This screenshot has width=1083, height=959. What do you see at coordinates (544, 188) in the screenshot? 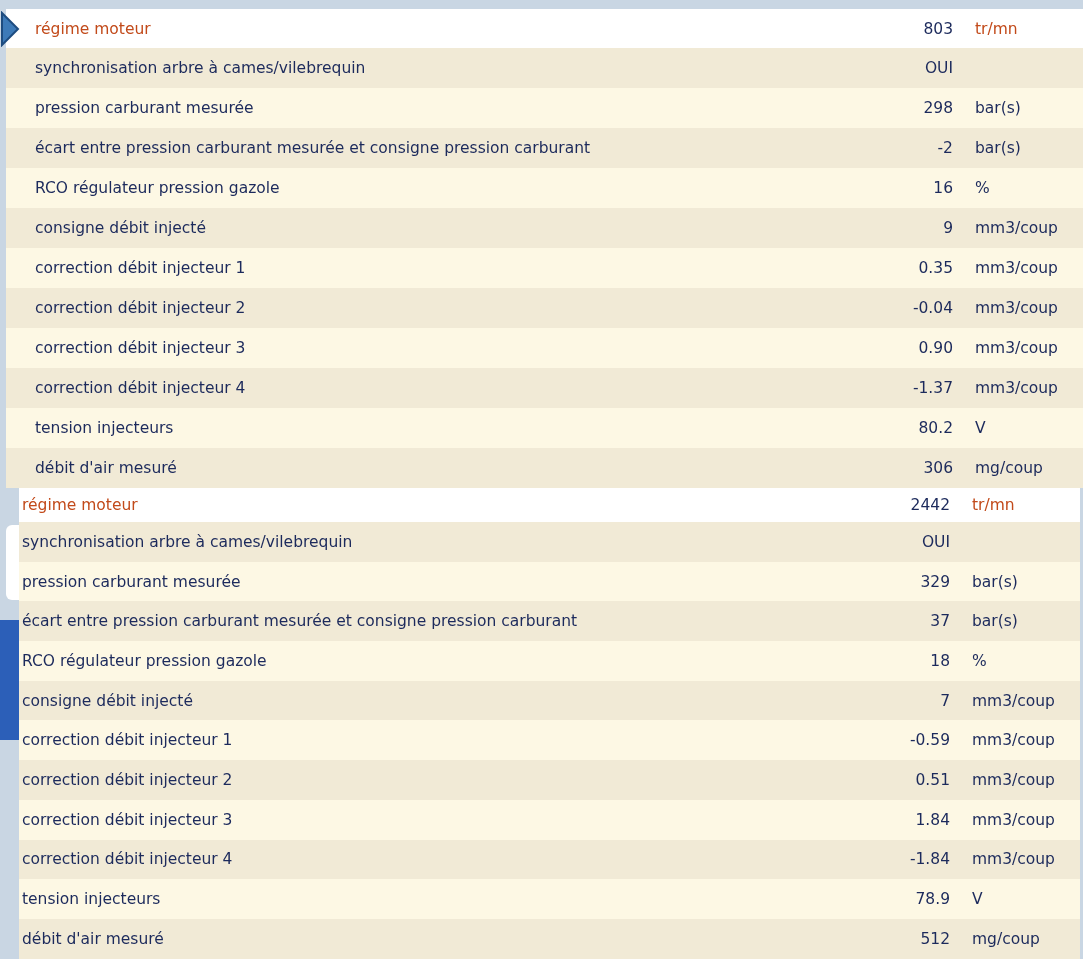
I see `table-row: RCO régulateur pression gazole 16 %` at bounding box center [544, 188].